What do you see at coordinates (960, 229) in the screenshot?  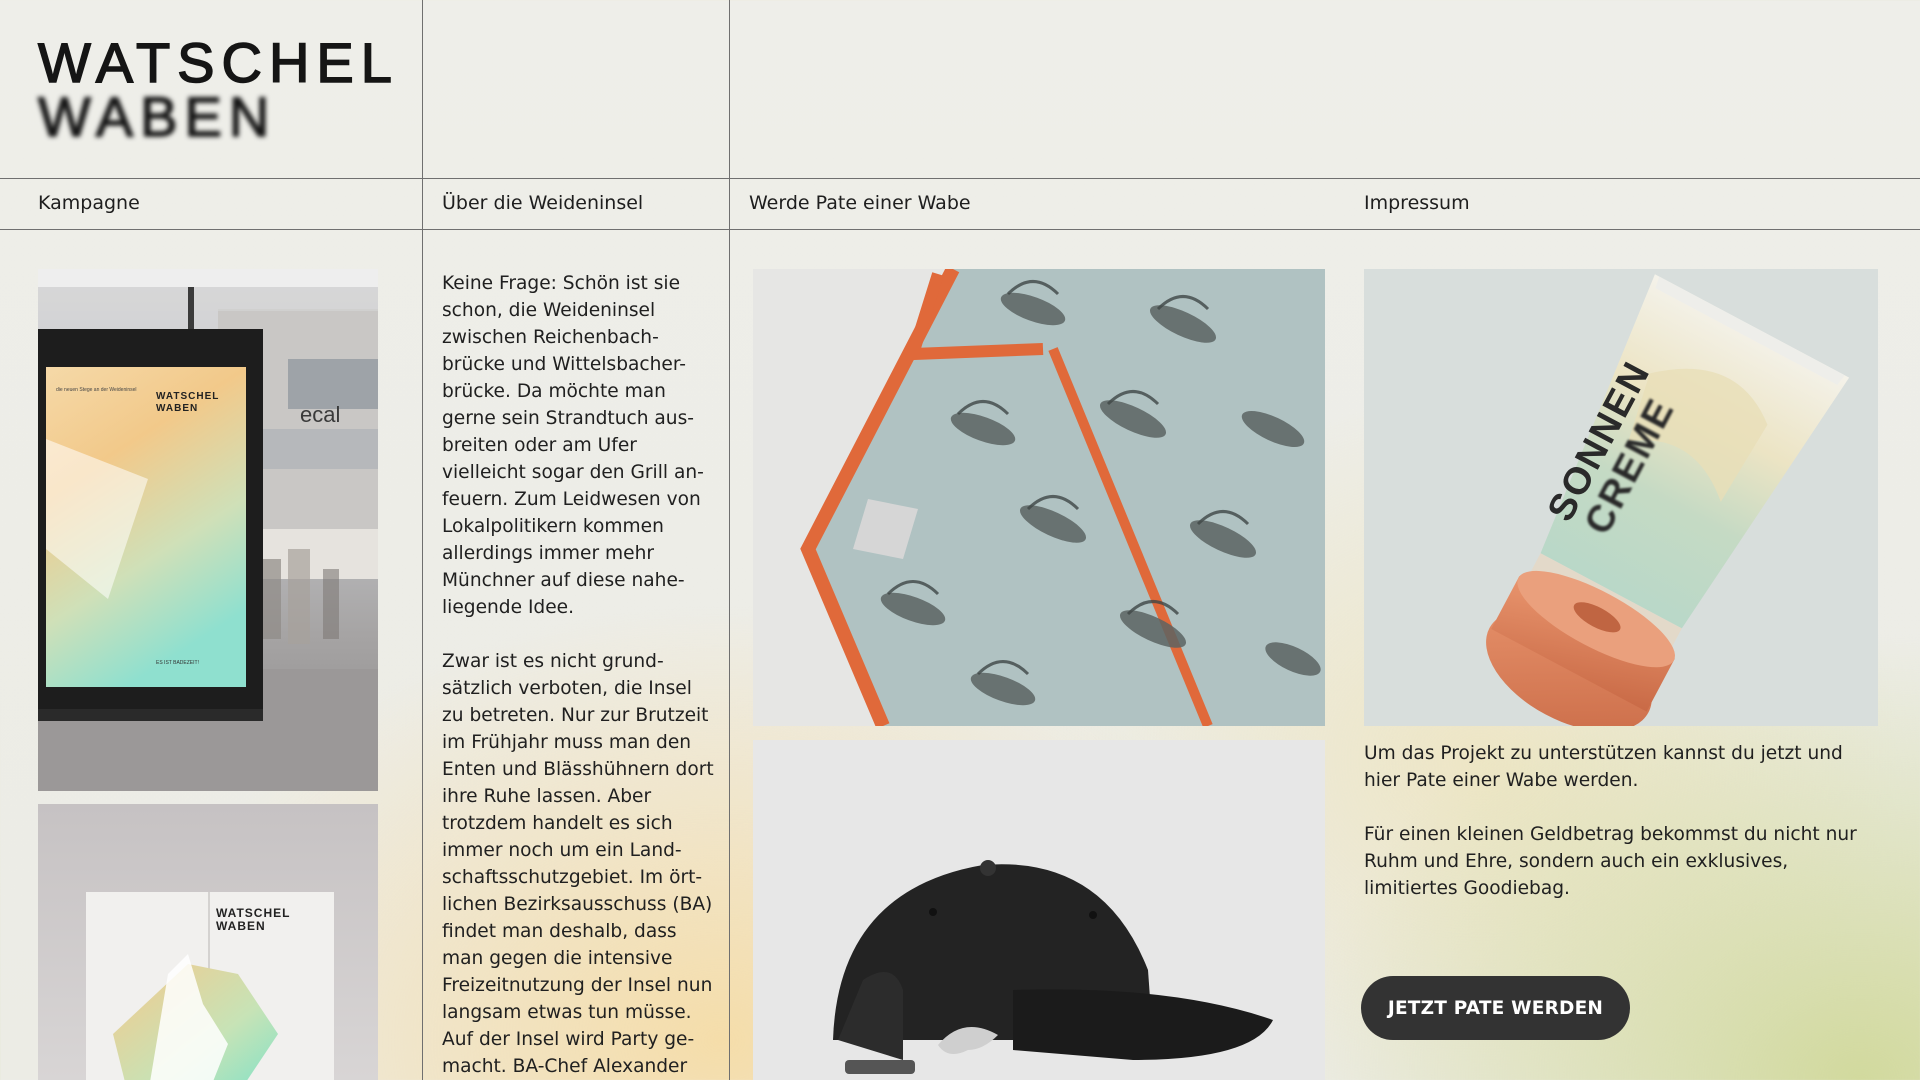 I see `nav-divider` at bounding box center [960, 229].